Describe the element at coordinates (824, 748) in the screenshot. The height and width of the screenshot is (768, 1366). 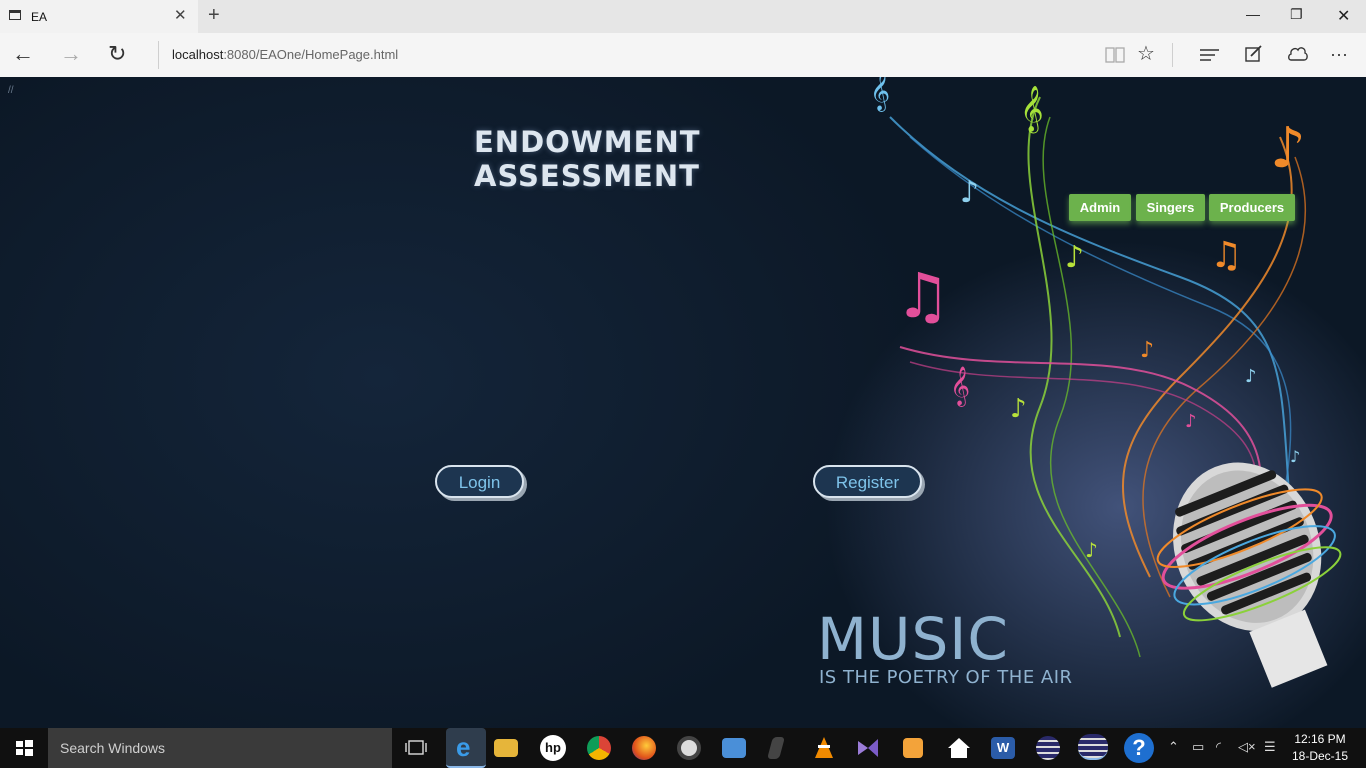
I see `vlc-icon` at that location.